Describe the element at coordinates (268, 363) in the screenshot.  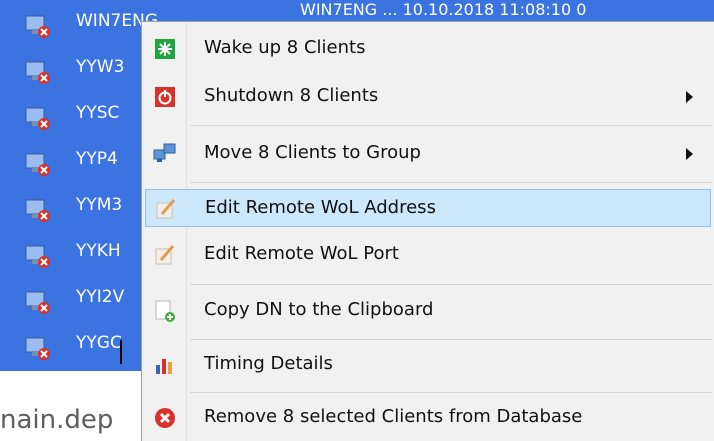
I see `menu-item-label: Timing Details` at that location.